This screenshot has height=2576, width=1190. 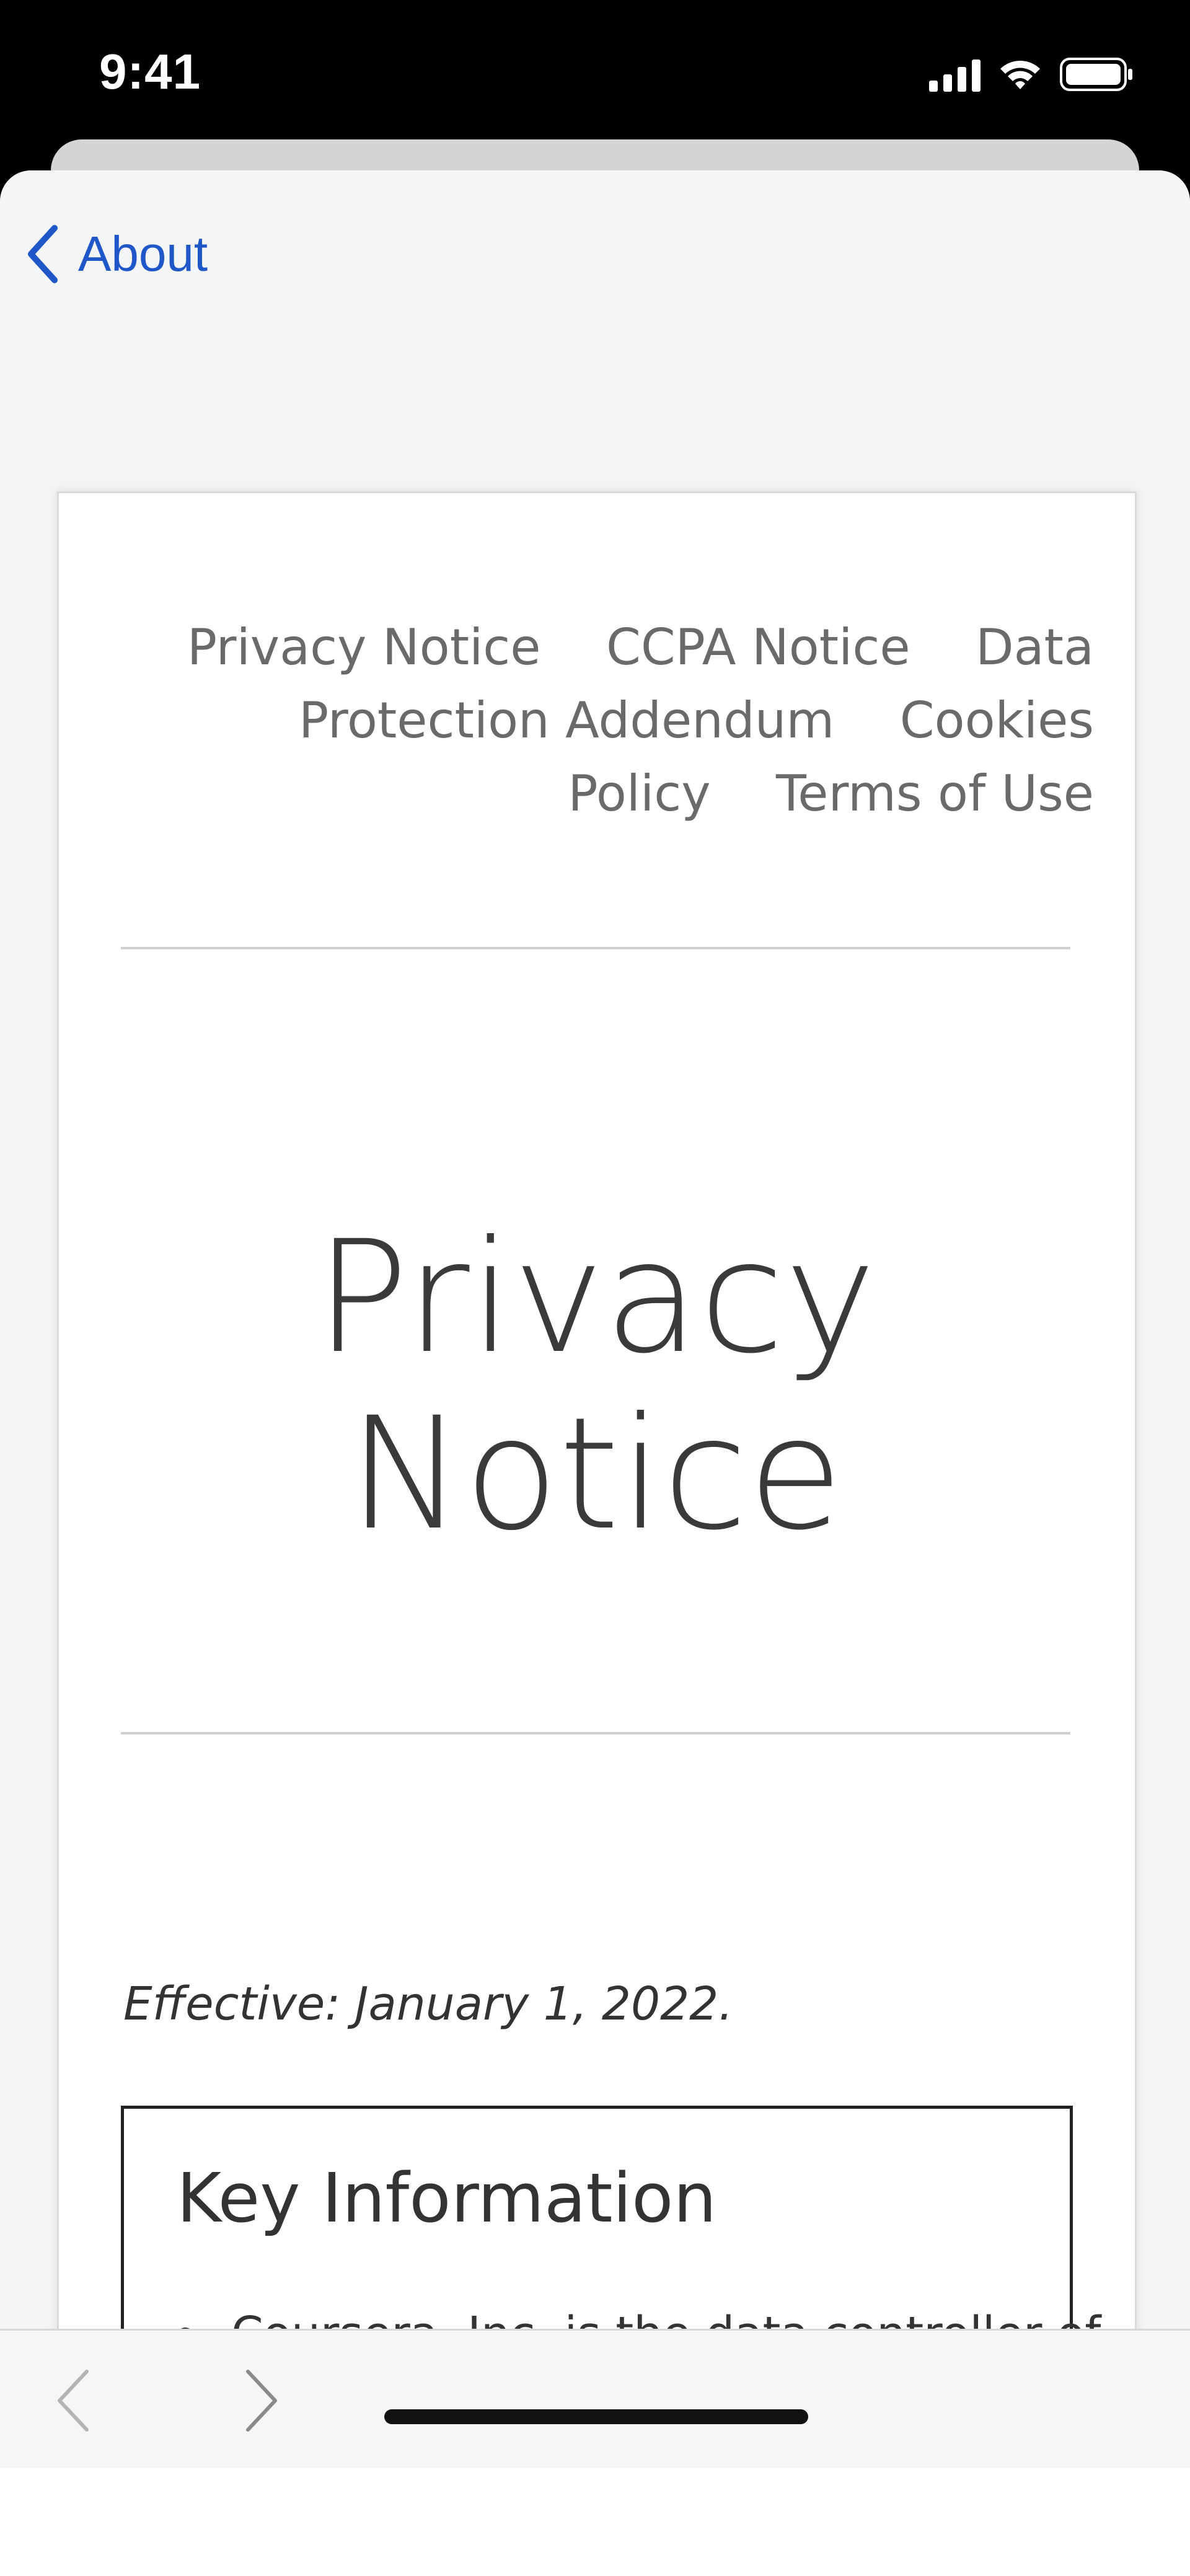 What do you see at coordinates (595, 263) in the screenshot?
I see `navigation-bar: About` at bounding box center [595, 263].